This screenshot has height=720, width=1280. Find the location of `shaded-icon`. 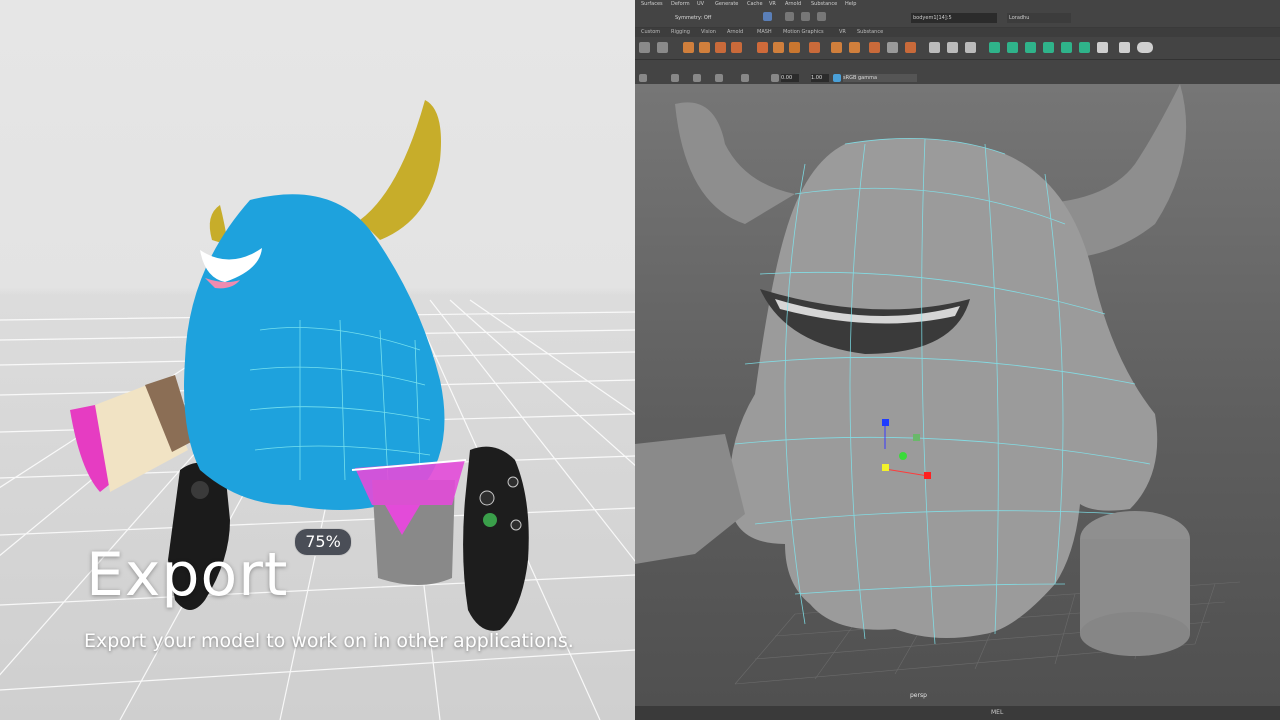

shaded-icon is located at coordinates (697, 78).